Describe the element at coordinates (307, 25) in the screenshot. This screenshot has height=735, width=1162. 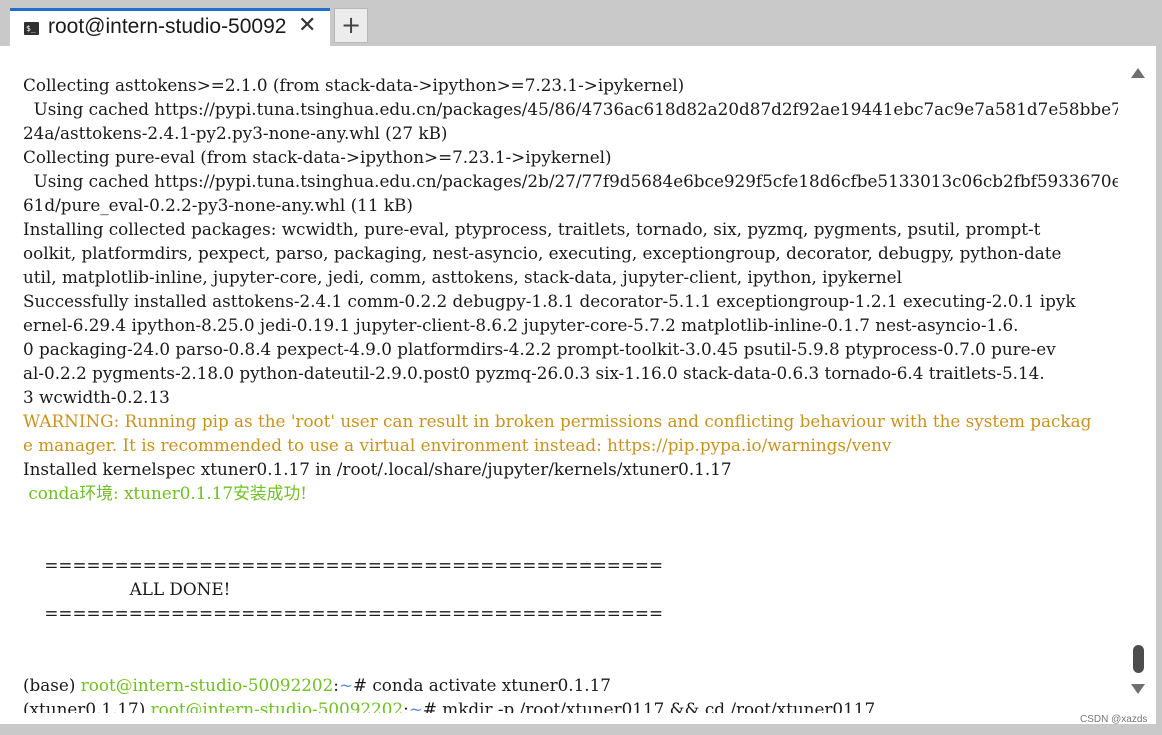
I see `close-icon: ✕` at that location.